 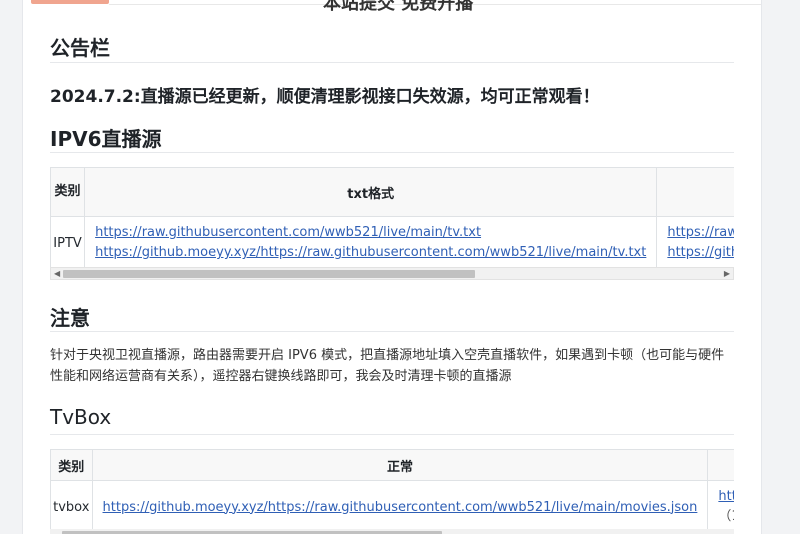 I want to click on tvbox-adult-note: （18+链接, so click(x=726, y=516).